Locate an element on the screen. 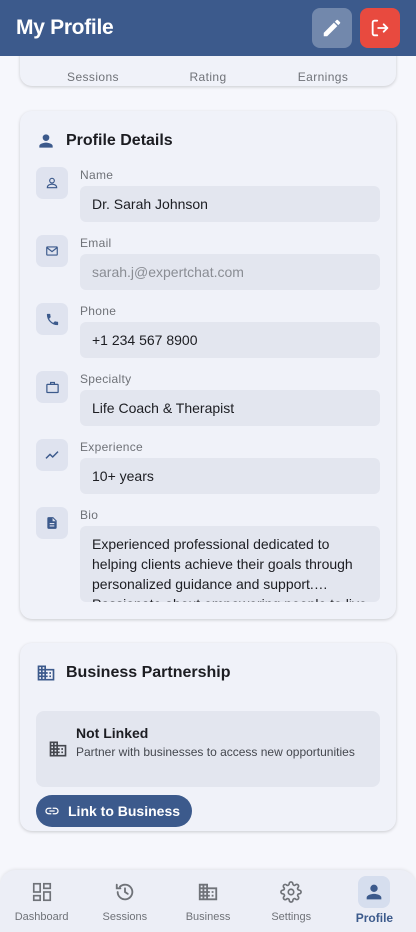 Image resolution: width=416 pixels, height=932 pixels. app-bar: My Profile is located at coordinates (208, 28).